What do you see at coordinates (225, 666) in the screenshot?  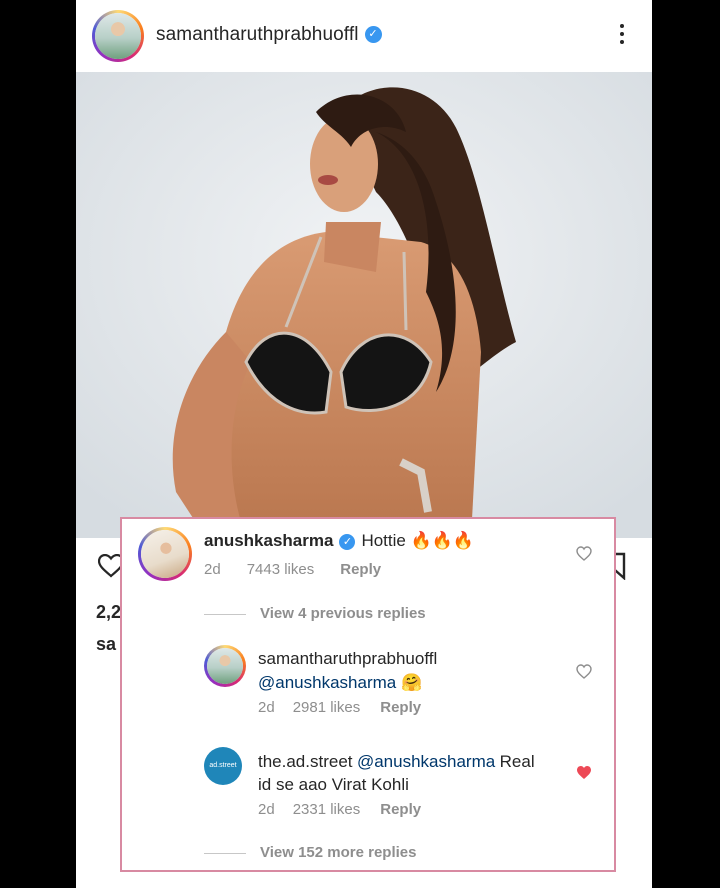 I see `reply-avatar` at bounding box center [225, 666].